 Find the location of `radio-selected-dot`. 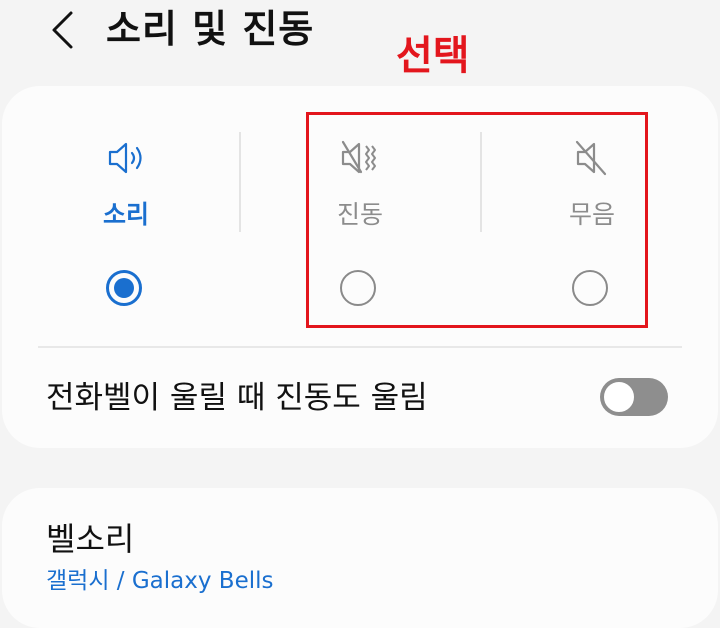

radio-selected-dot is located at coordinates (124, 288).